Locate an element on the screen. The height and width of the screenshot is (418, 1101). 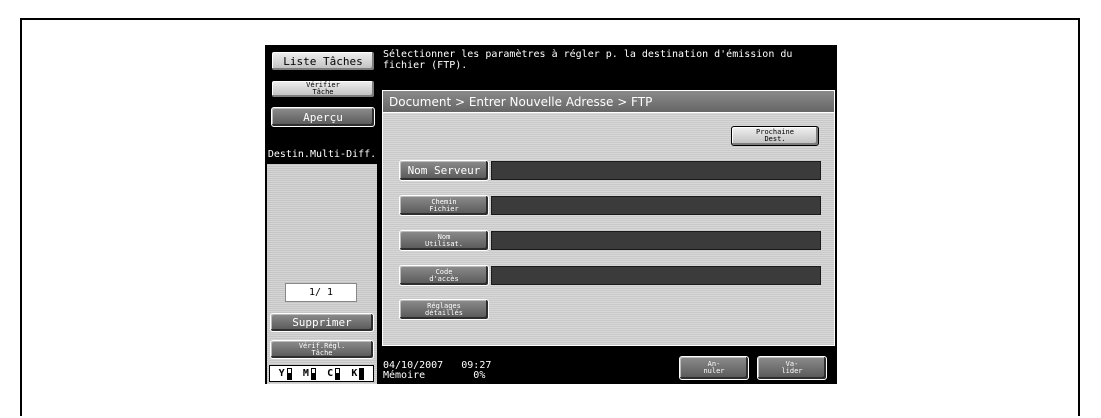
toner-label: C is located at coordinates (330, 373).